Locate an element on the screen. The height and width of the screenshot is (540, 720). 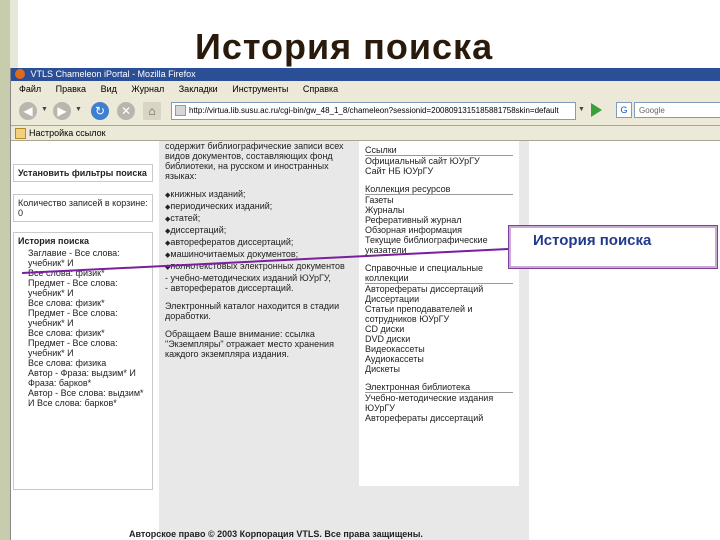
connector-line is located at coordinates (265, 261).